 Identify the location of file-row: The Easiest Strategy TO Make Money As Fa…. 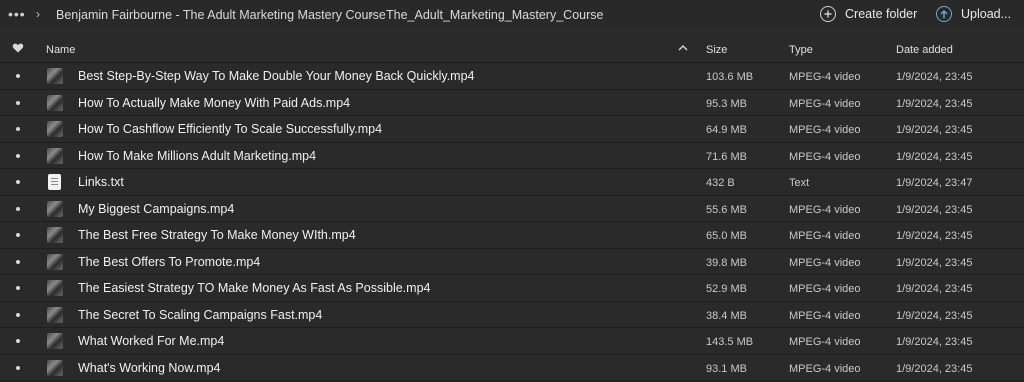
(512, 288).